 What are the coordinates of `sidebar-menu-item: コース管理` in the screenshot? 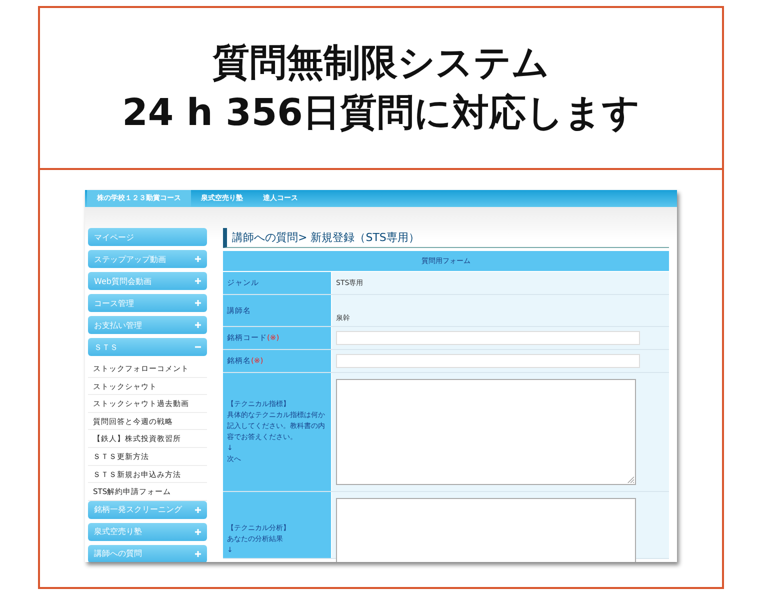 It's located at (147, 303).